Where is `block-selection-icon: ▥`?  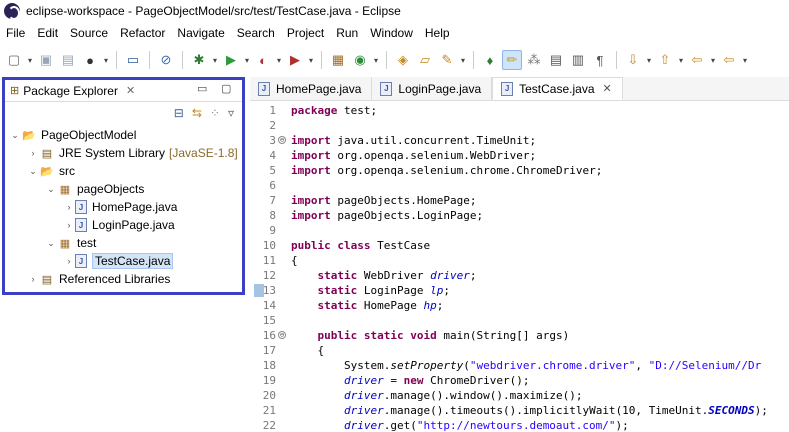 block-selection-icon: ▥ is located at coordinates (578, 60).